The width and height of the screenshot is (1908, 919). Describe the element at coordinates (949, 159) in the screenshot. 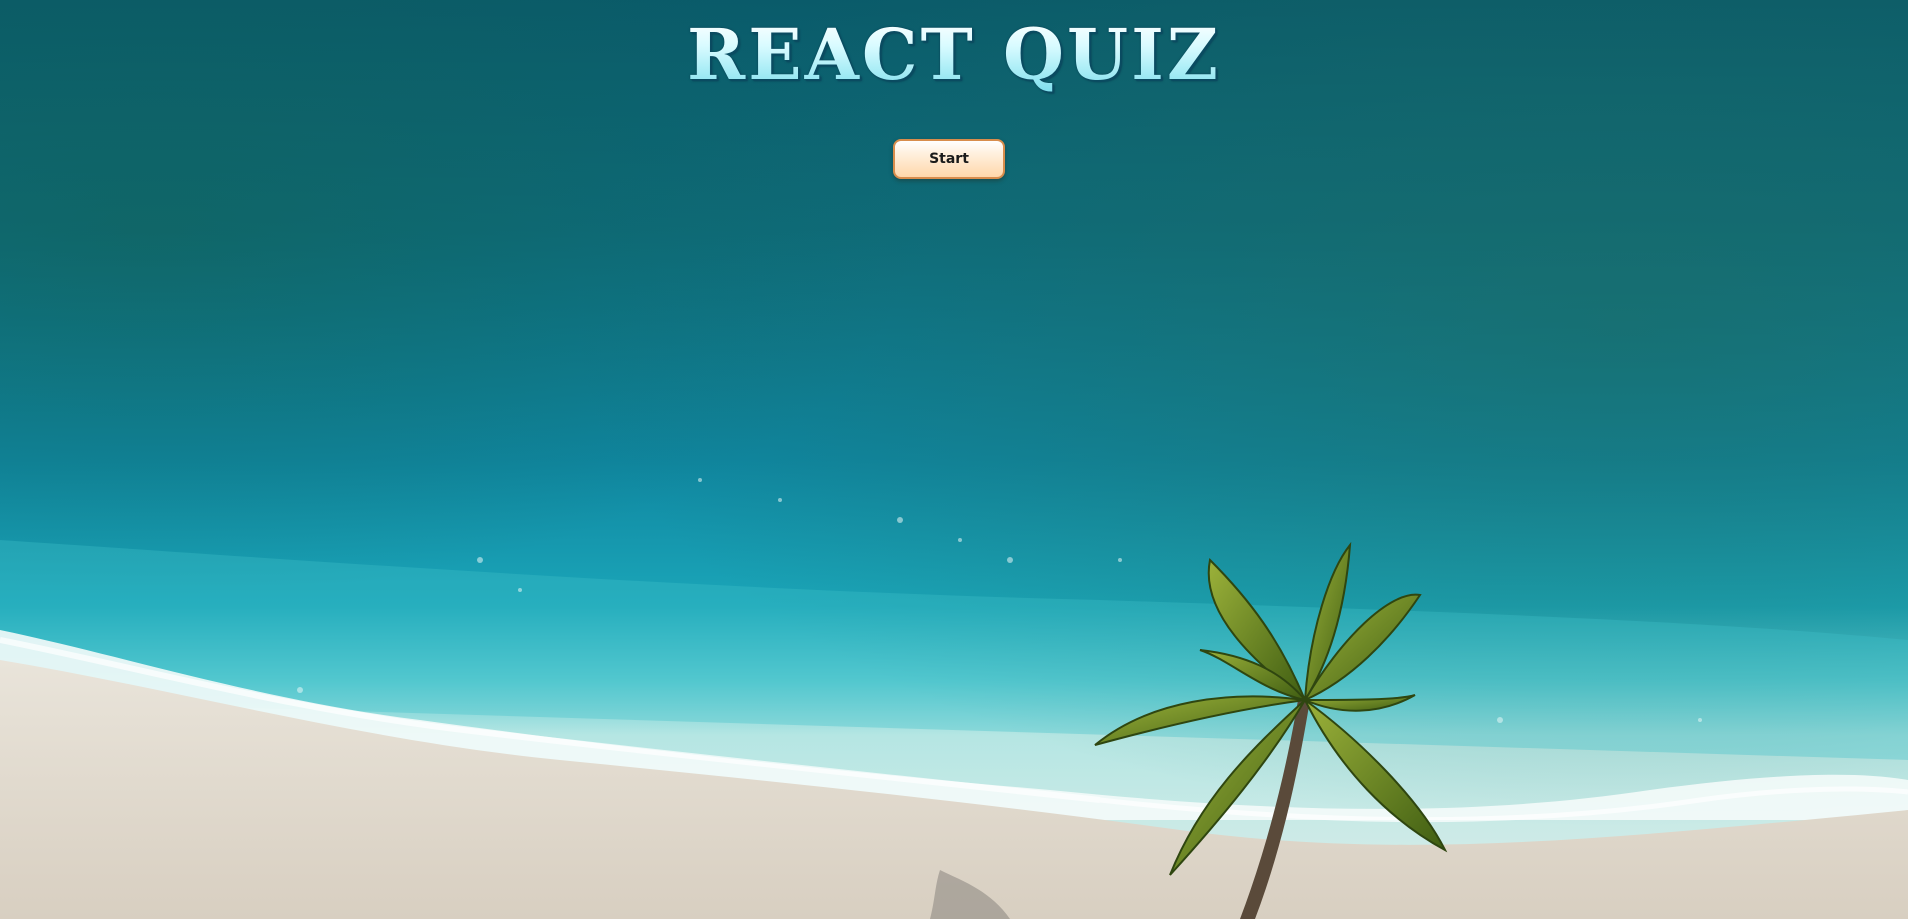

I see `start-button: Start` at that location.